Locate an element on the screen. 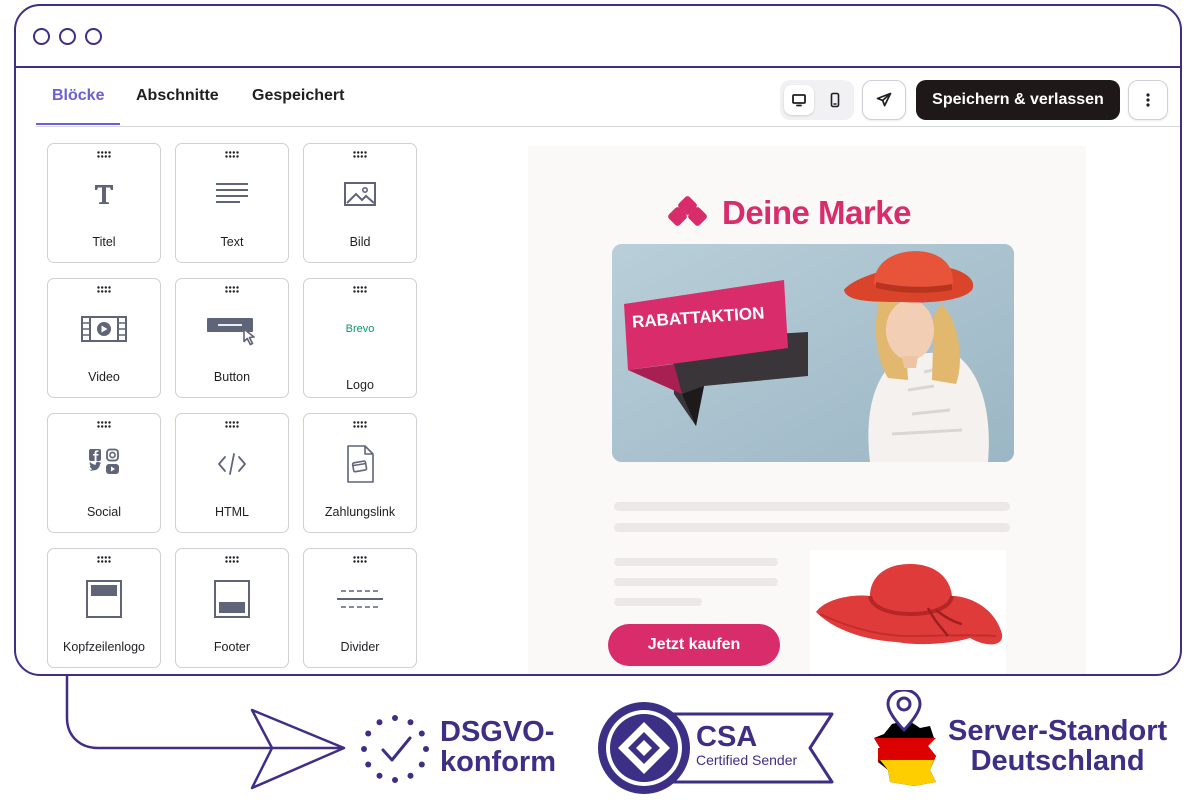 The height and width of the screenshot is (800, 1200). block-html: HTML is located at coordinates (232, 473).